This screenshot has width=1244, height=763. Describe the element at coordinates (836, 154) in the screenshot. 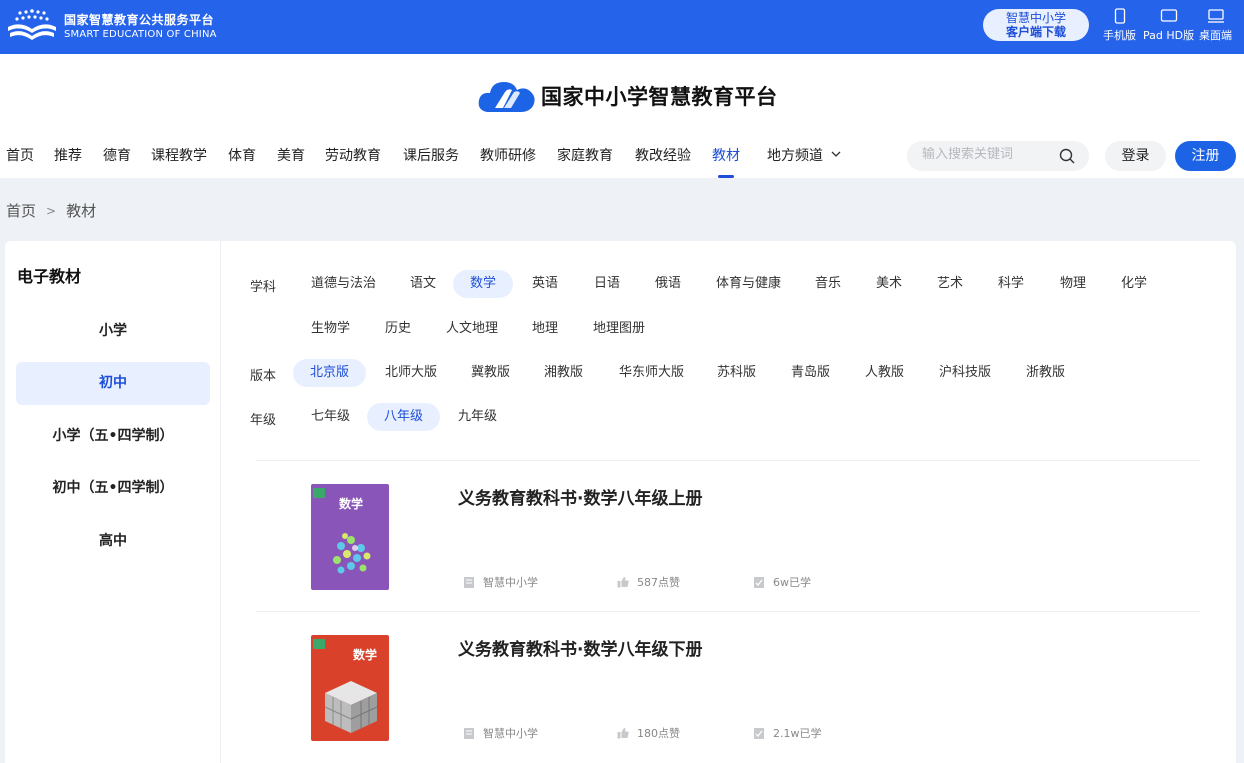

I see `chevron-down-icon` at that location.